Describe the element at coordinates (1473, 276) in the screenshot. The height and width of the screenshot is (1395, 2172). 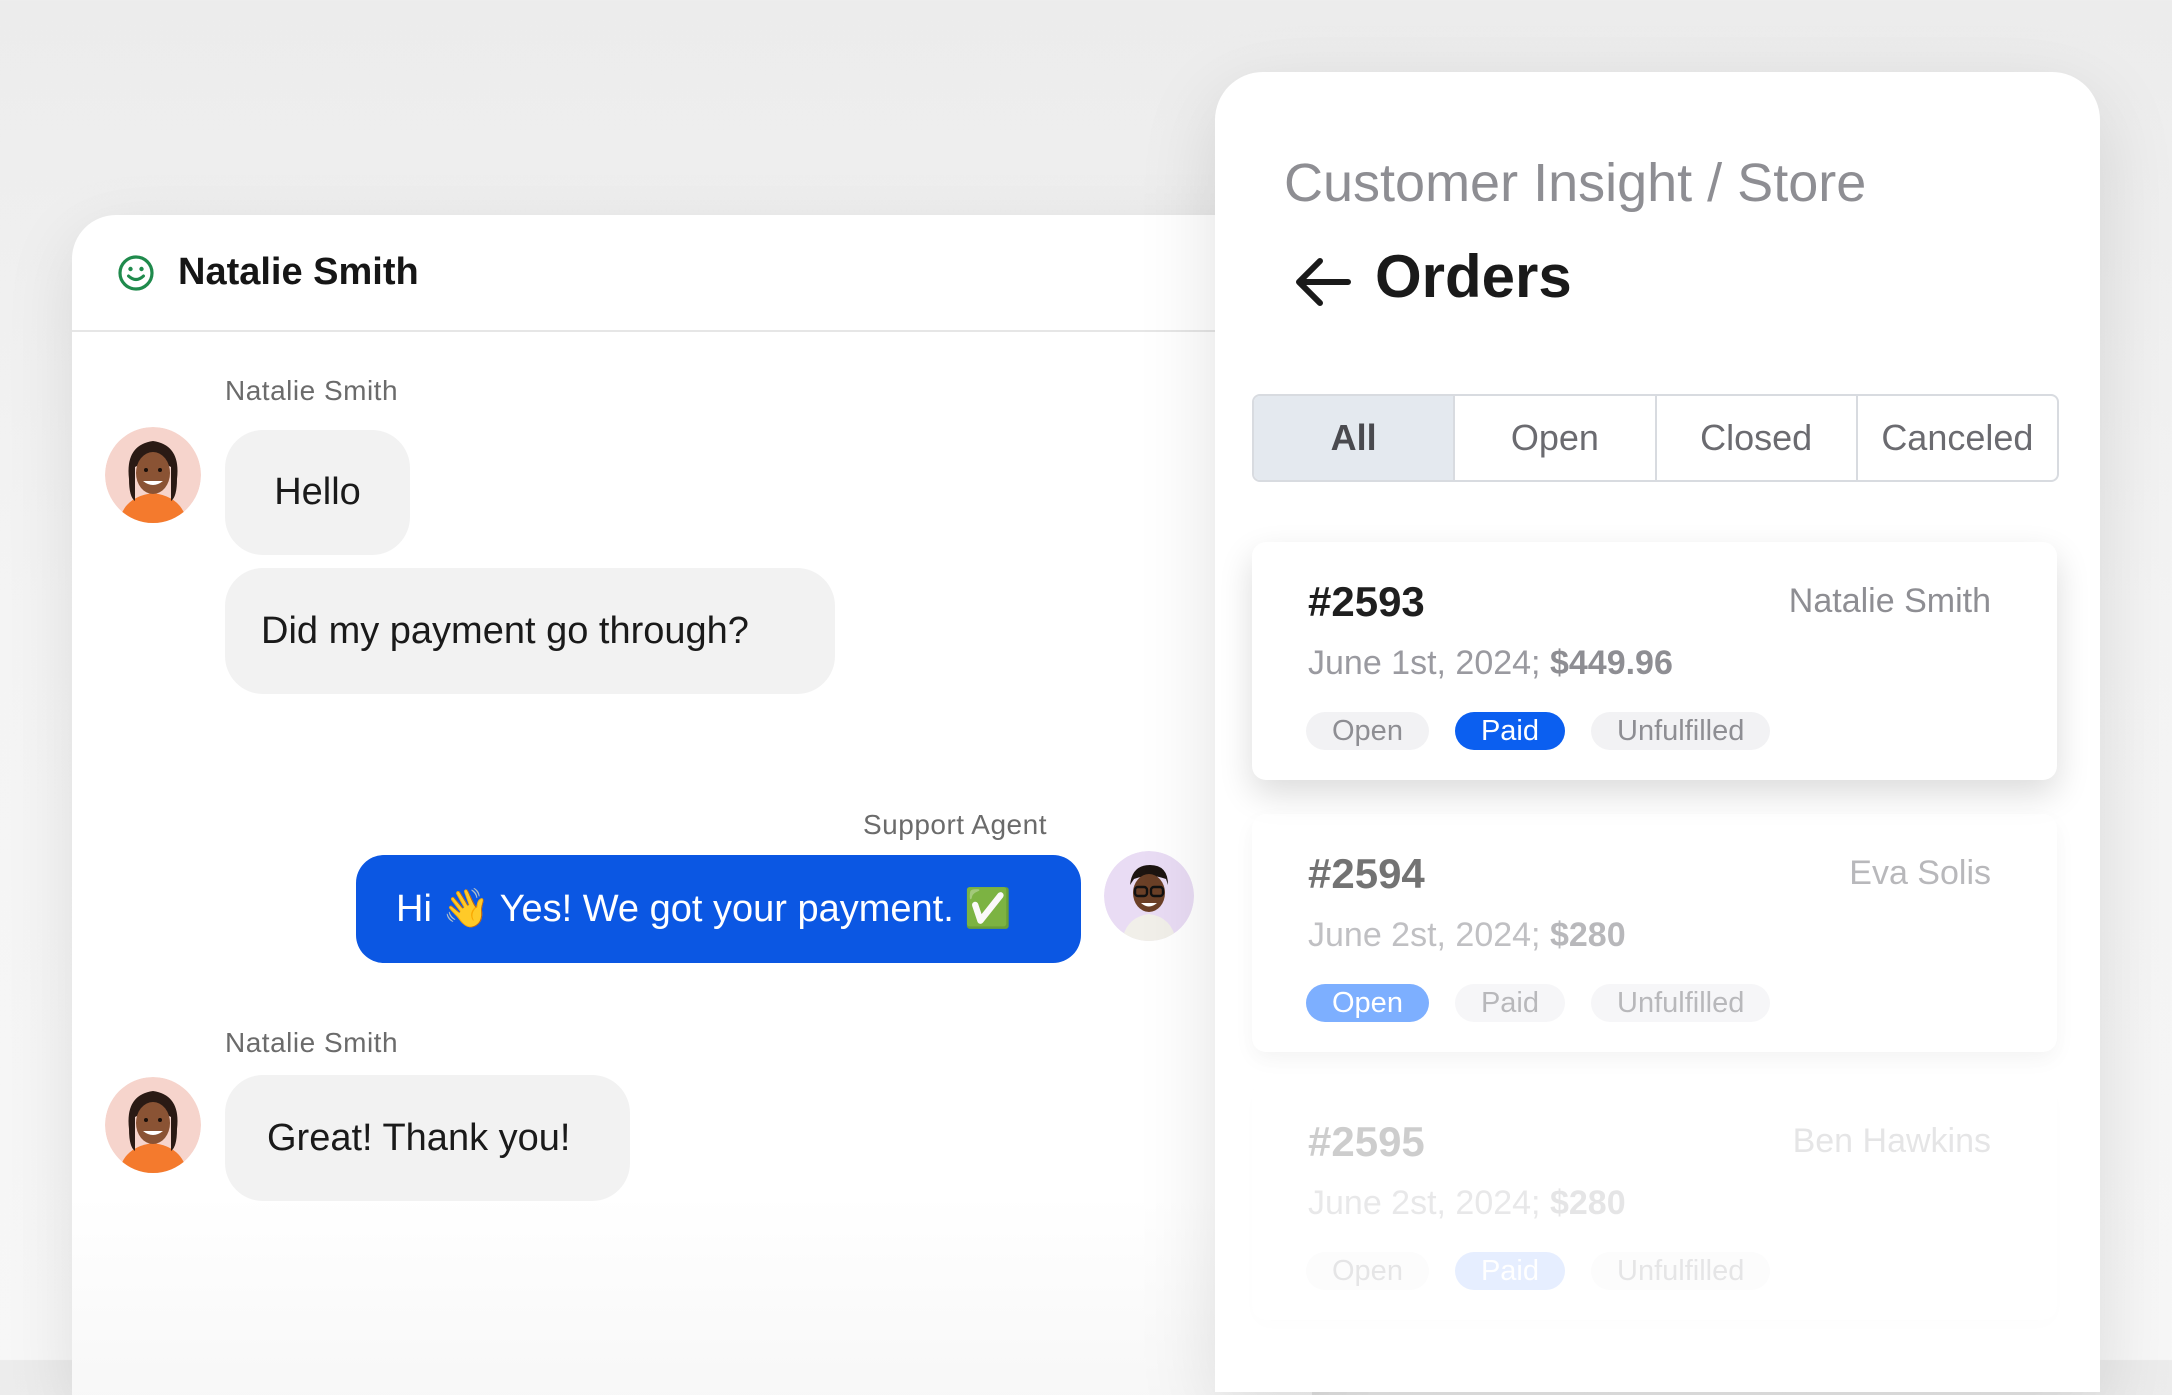
I see `page-title: Orders` at that location.